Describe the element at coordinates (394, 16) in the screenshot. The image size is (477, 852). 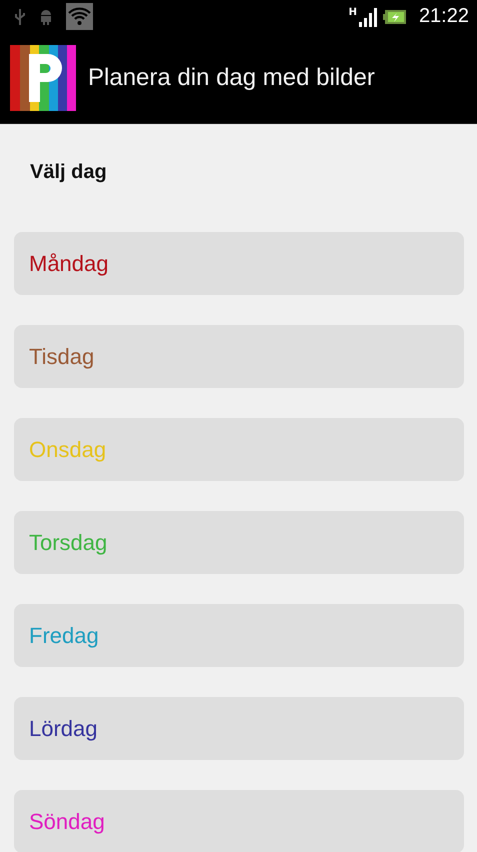
I see `battery-icon` at that location.